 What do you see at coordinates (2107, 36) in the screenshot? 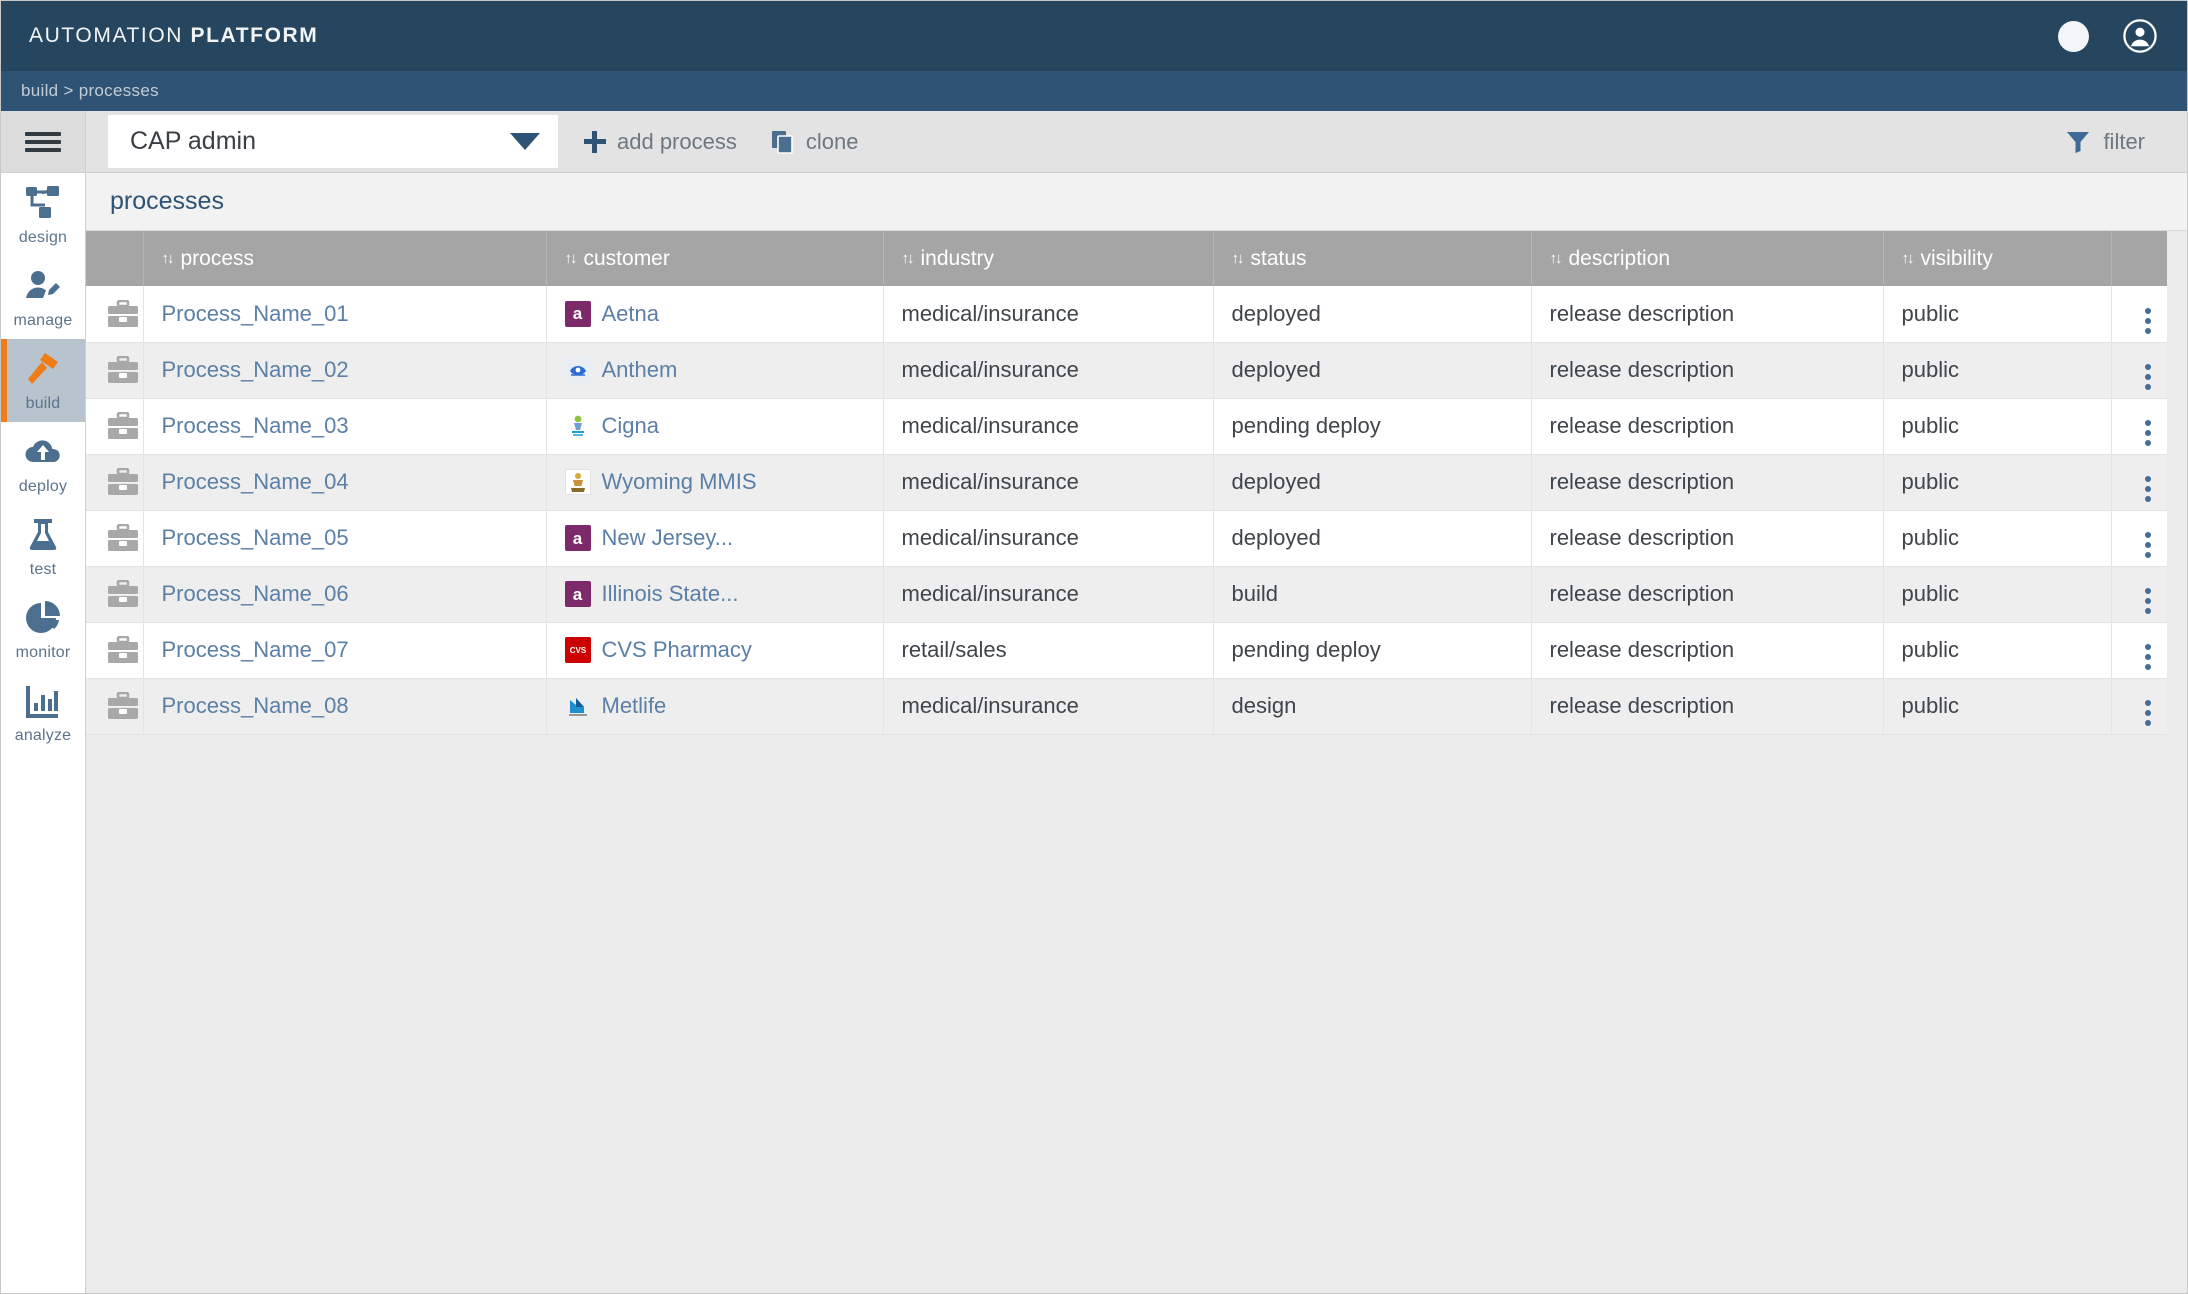
I see `header-icon-group` at bounding box center [2107, 36].